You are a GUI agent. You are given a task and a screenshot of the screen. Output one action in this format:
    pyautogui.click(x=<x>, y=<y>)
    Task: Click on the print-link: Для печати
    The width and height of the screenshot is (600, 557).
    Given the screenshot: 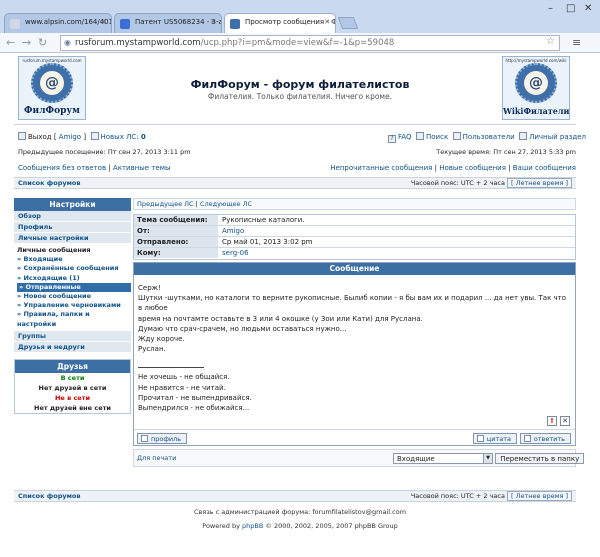 What is the action you would take?
    pyautogui.click(x=156, y=458)
    